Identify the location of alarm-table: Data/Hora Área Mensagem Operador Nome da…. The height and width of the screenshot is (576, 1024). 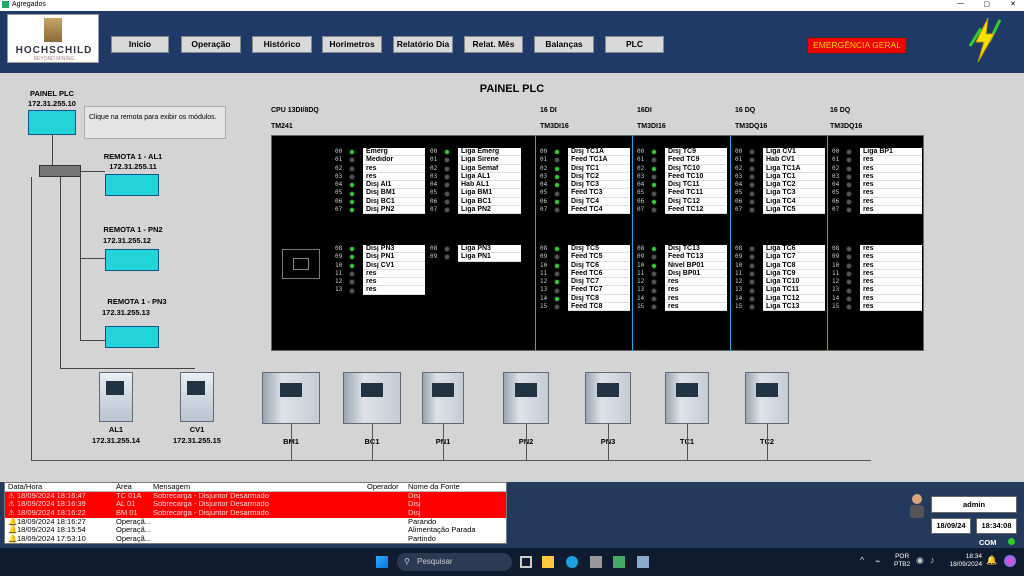
(255, 513).